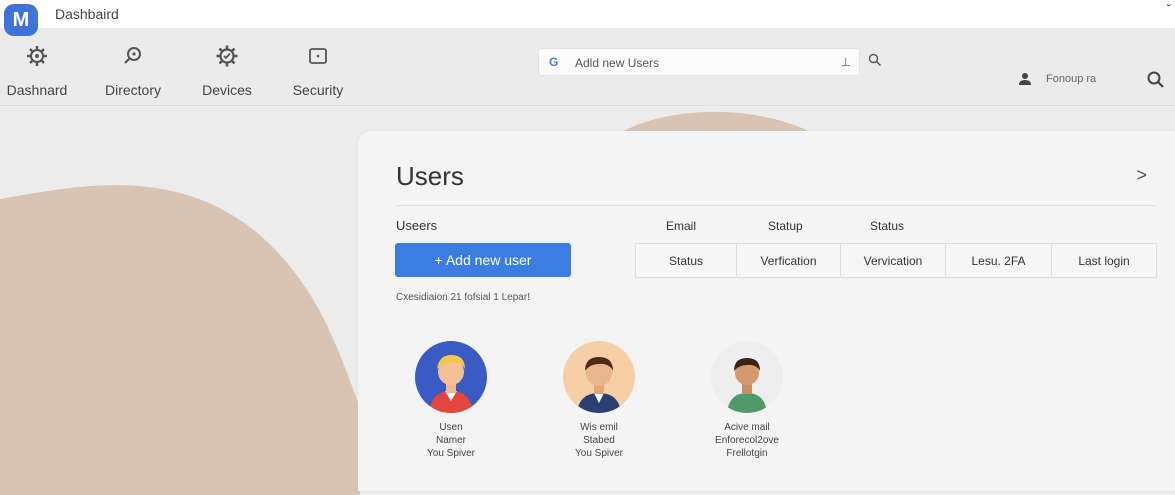  What do you see at coordinates (318, 56) in the screenshot?
I see `square-dot-icon` at bounding box center [318, 56].